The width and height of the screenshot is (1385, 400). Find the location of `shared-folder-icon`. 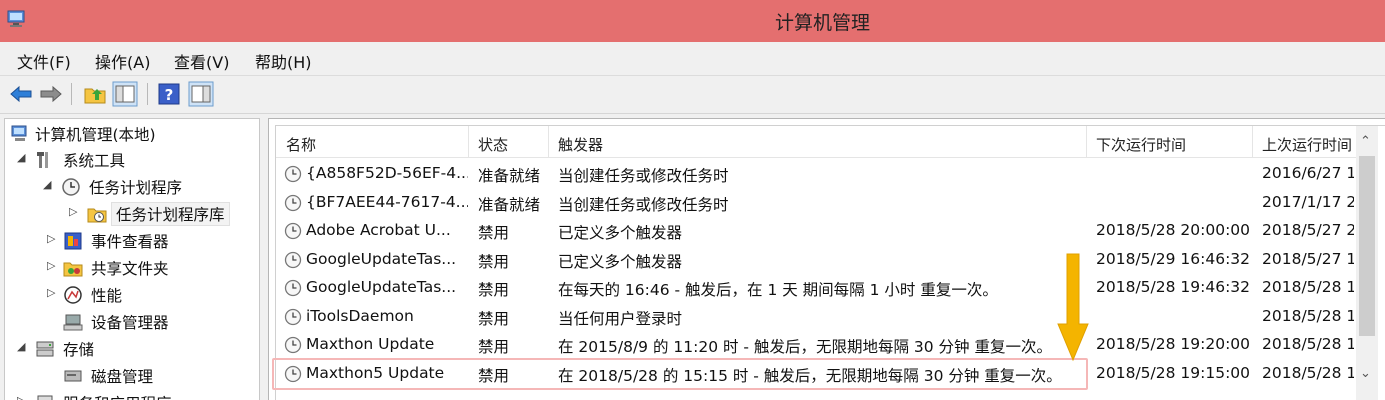

shared-folder-icon is located at coordinates (73, 269).